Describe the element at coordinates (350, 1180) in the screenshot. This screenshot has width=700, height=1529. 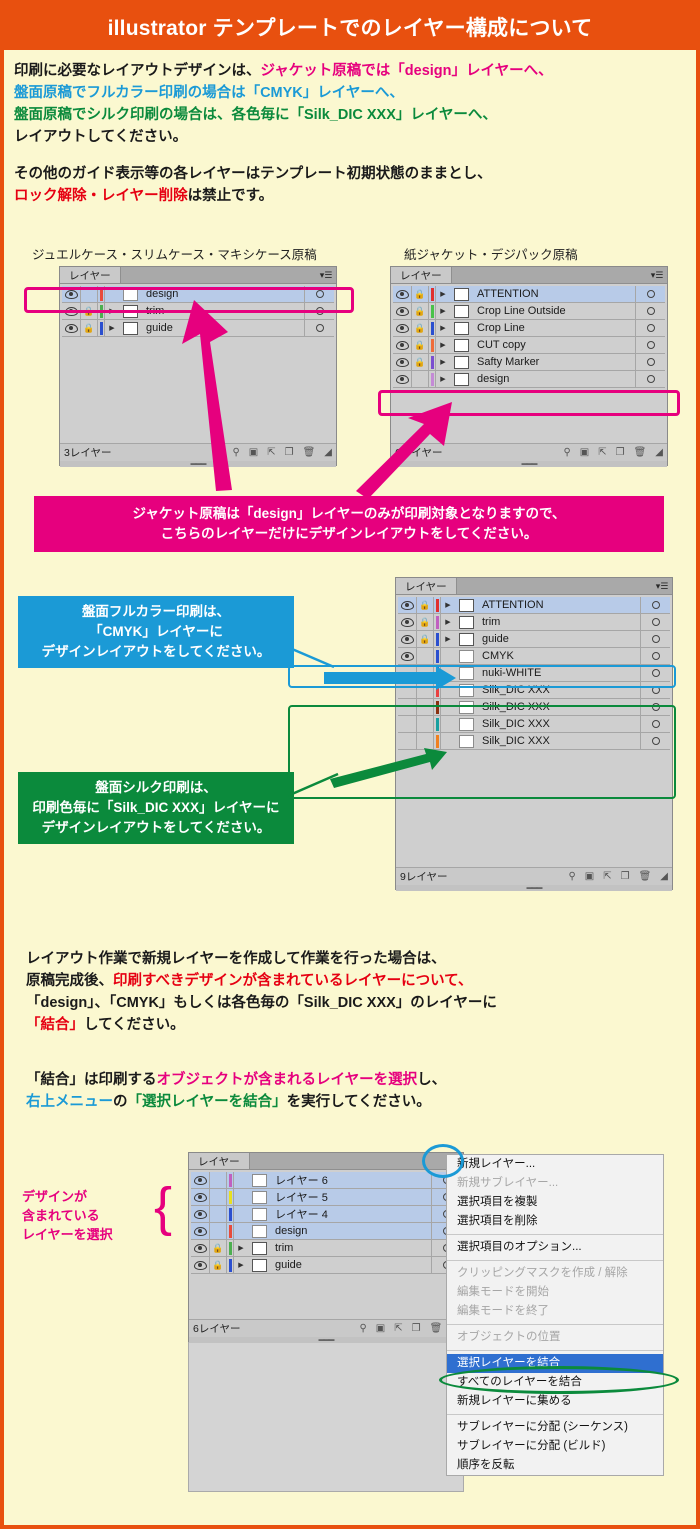
I see `layer-name: レイヤー 6` at that location.